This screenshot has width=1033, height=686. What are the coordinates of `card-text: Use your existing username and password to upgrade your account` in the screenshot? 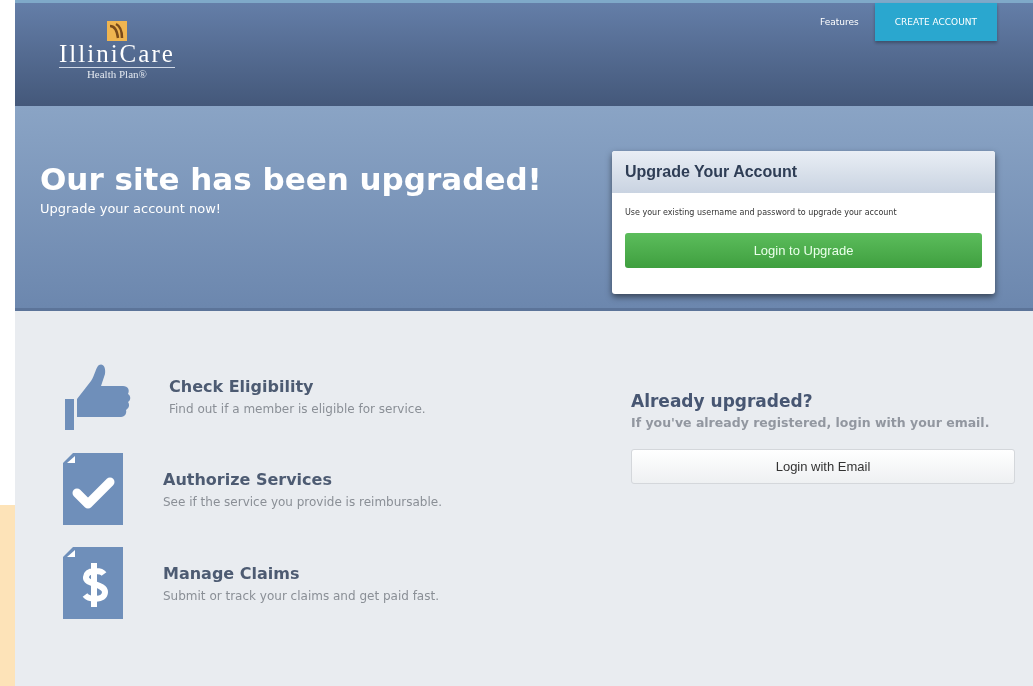 It's located at (761, 213).